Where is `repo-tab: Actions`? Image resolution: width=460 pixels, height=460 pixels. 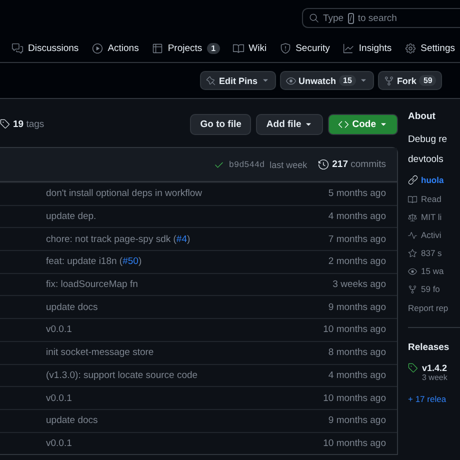 repo-tab: Actions is located at coordinates (115, 49).